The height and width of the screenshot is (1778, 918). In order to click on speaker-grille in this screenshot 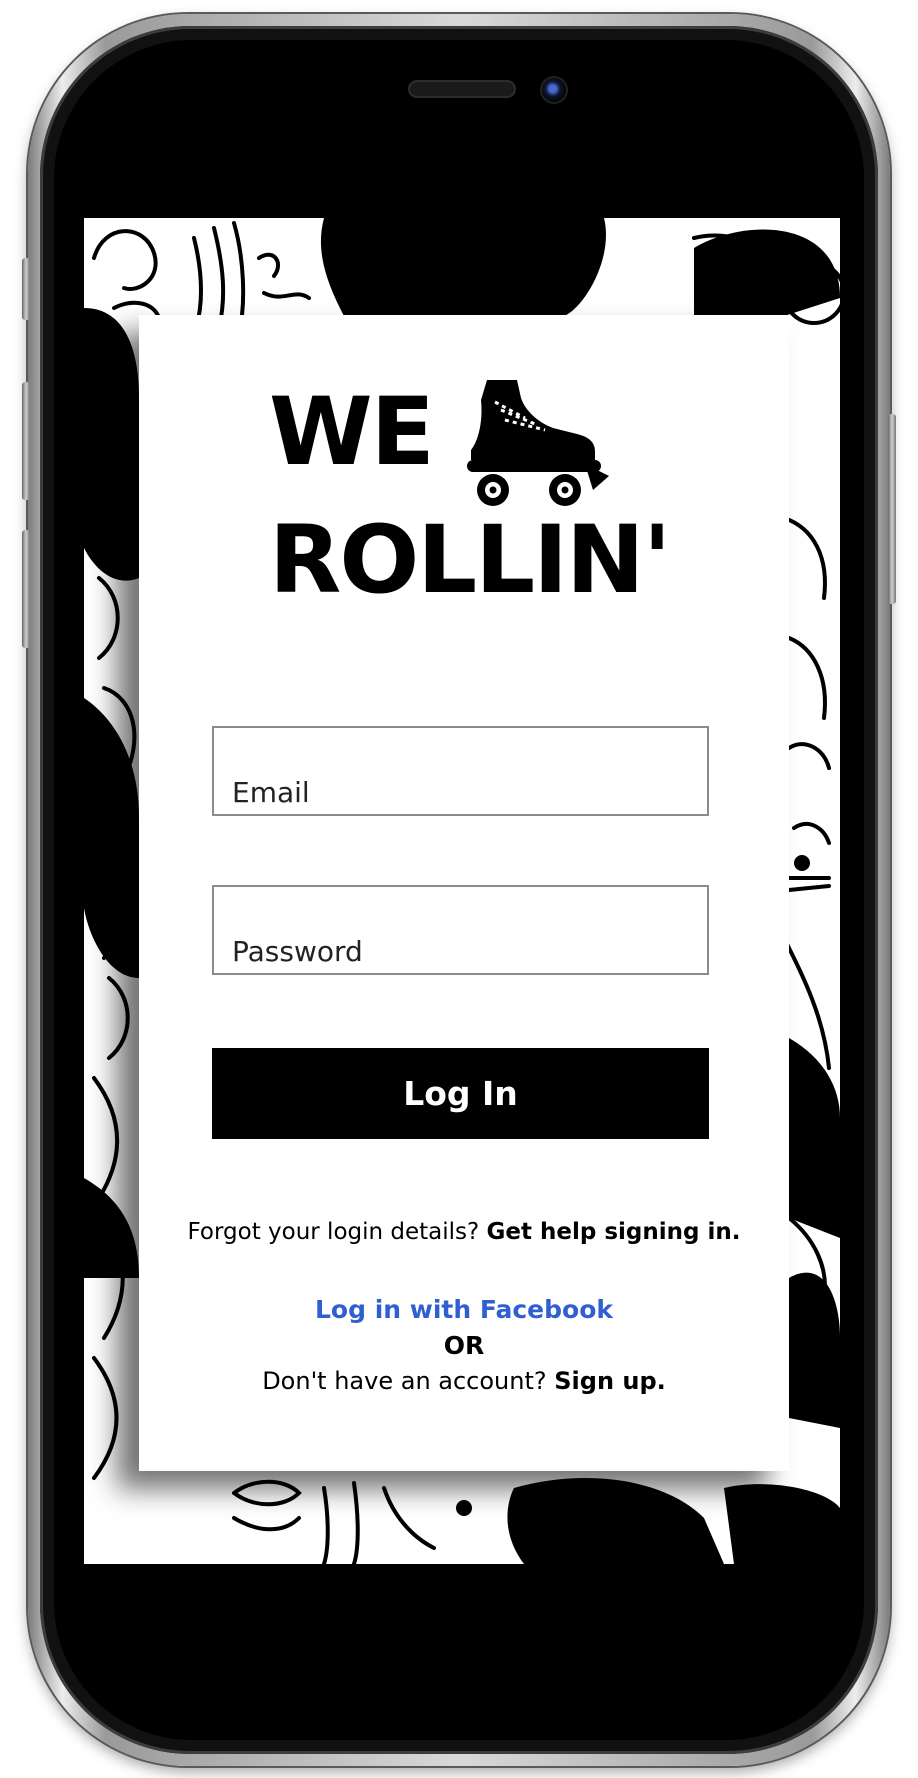, I will do `click(462, 89)`.